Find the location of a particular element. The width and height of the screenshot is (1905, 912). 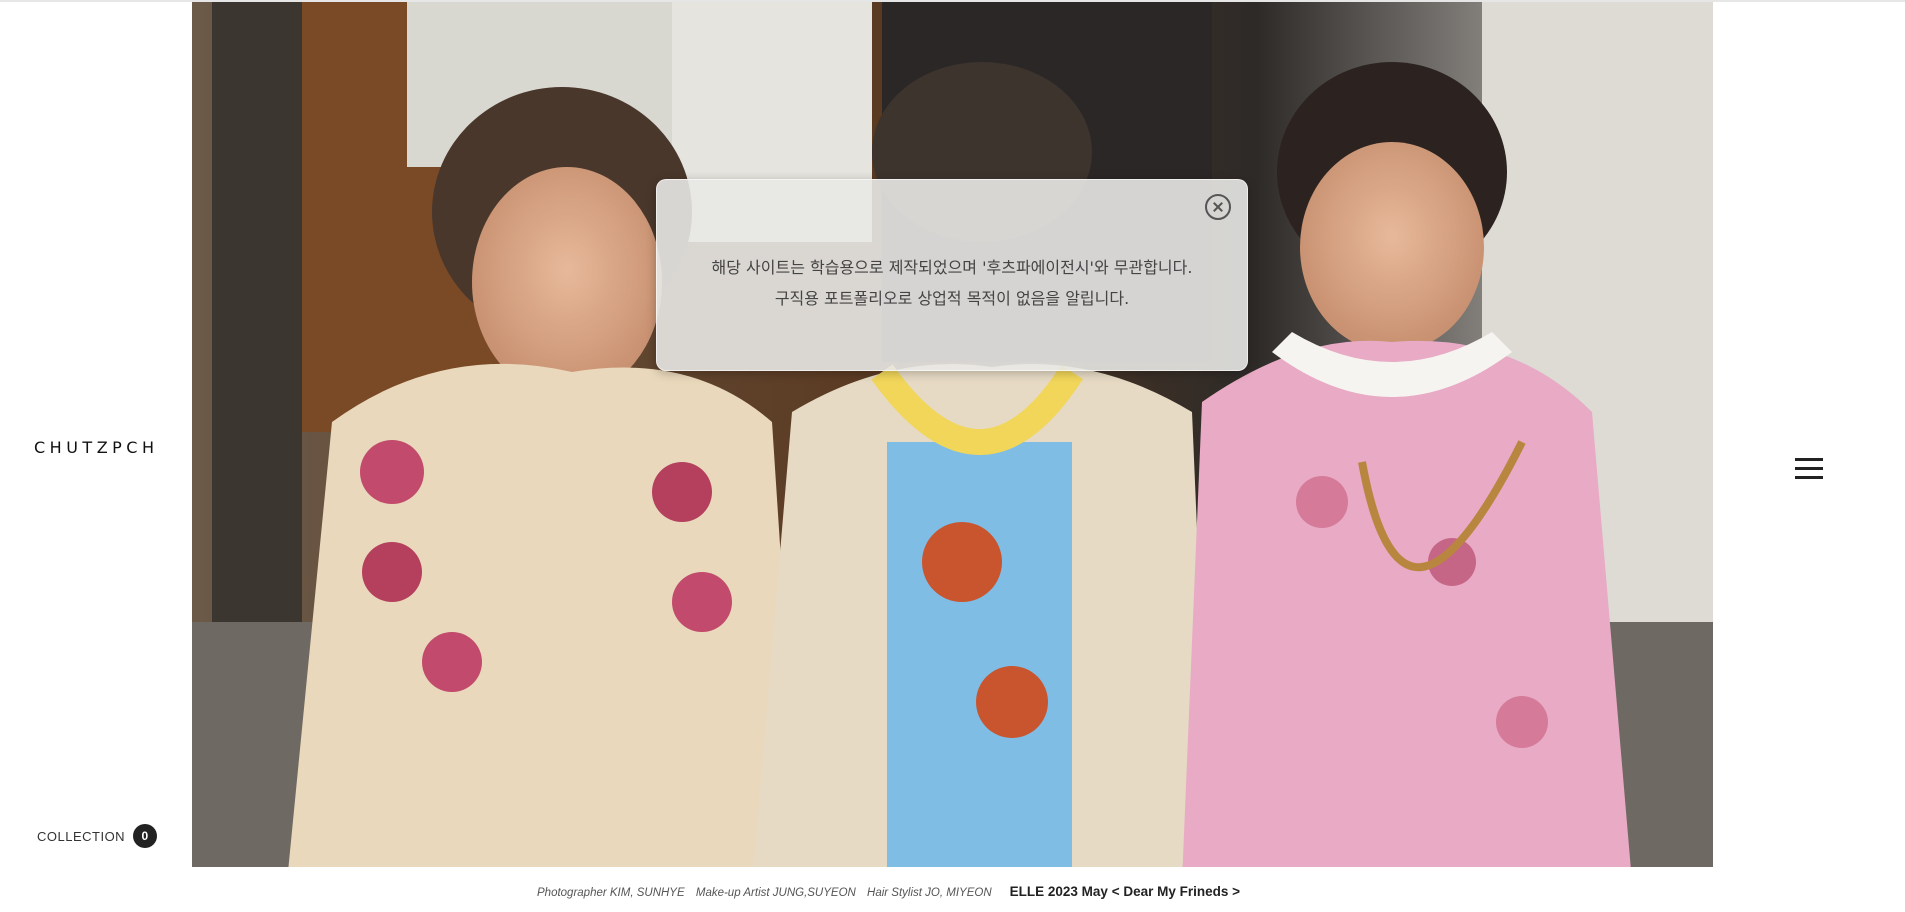

hamburger-menu-icon is located at coordinates (1809, 469).